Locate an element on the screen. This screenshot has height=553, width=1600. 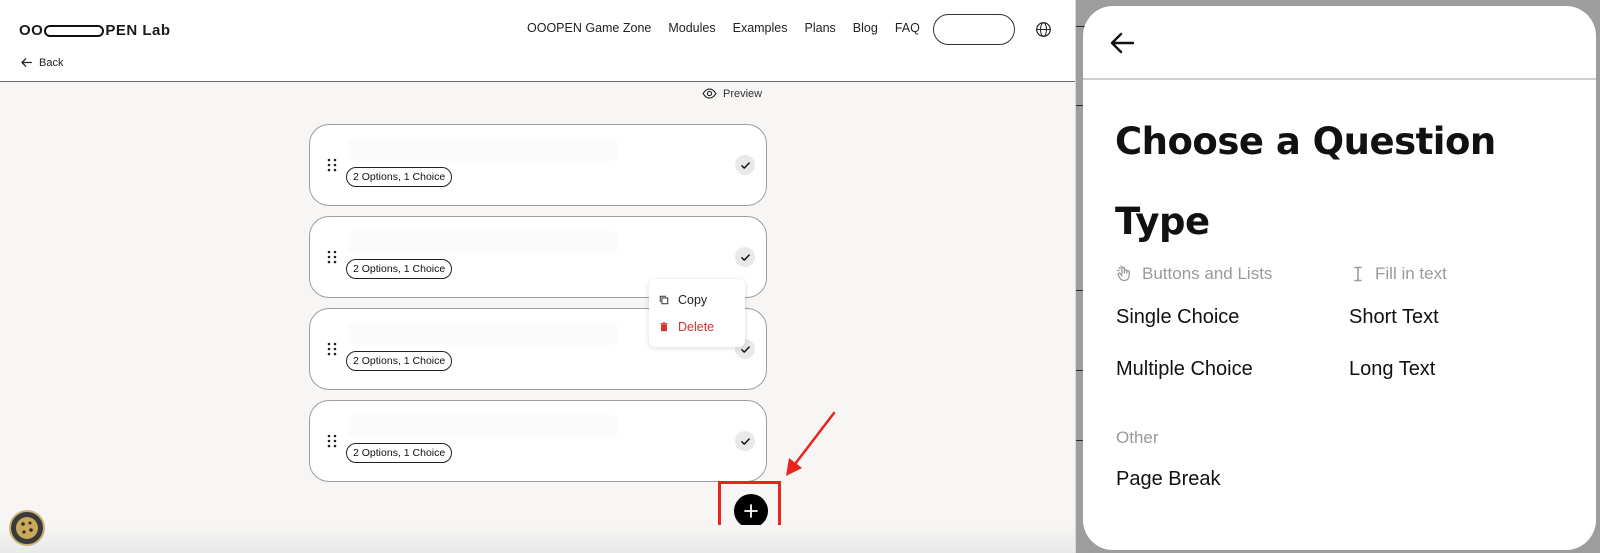
nav-item-game-zone: OOOPEN Game Zone is located at coordinates (589, 28).